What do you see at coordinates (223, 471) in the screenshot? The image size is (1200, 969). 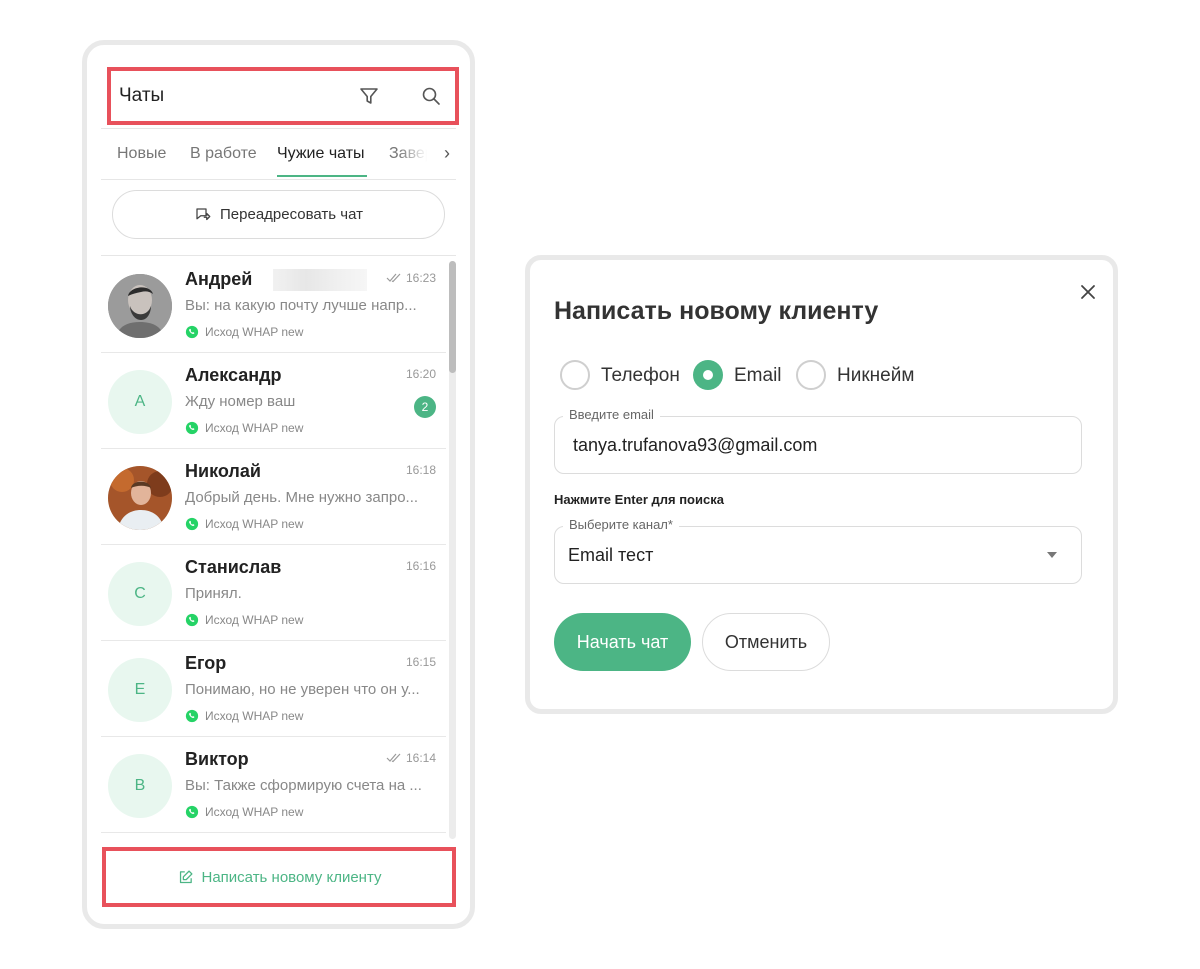 I see `chat-name: Николай` at bounding box center [223, 471].